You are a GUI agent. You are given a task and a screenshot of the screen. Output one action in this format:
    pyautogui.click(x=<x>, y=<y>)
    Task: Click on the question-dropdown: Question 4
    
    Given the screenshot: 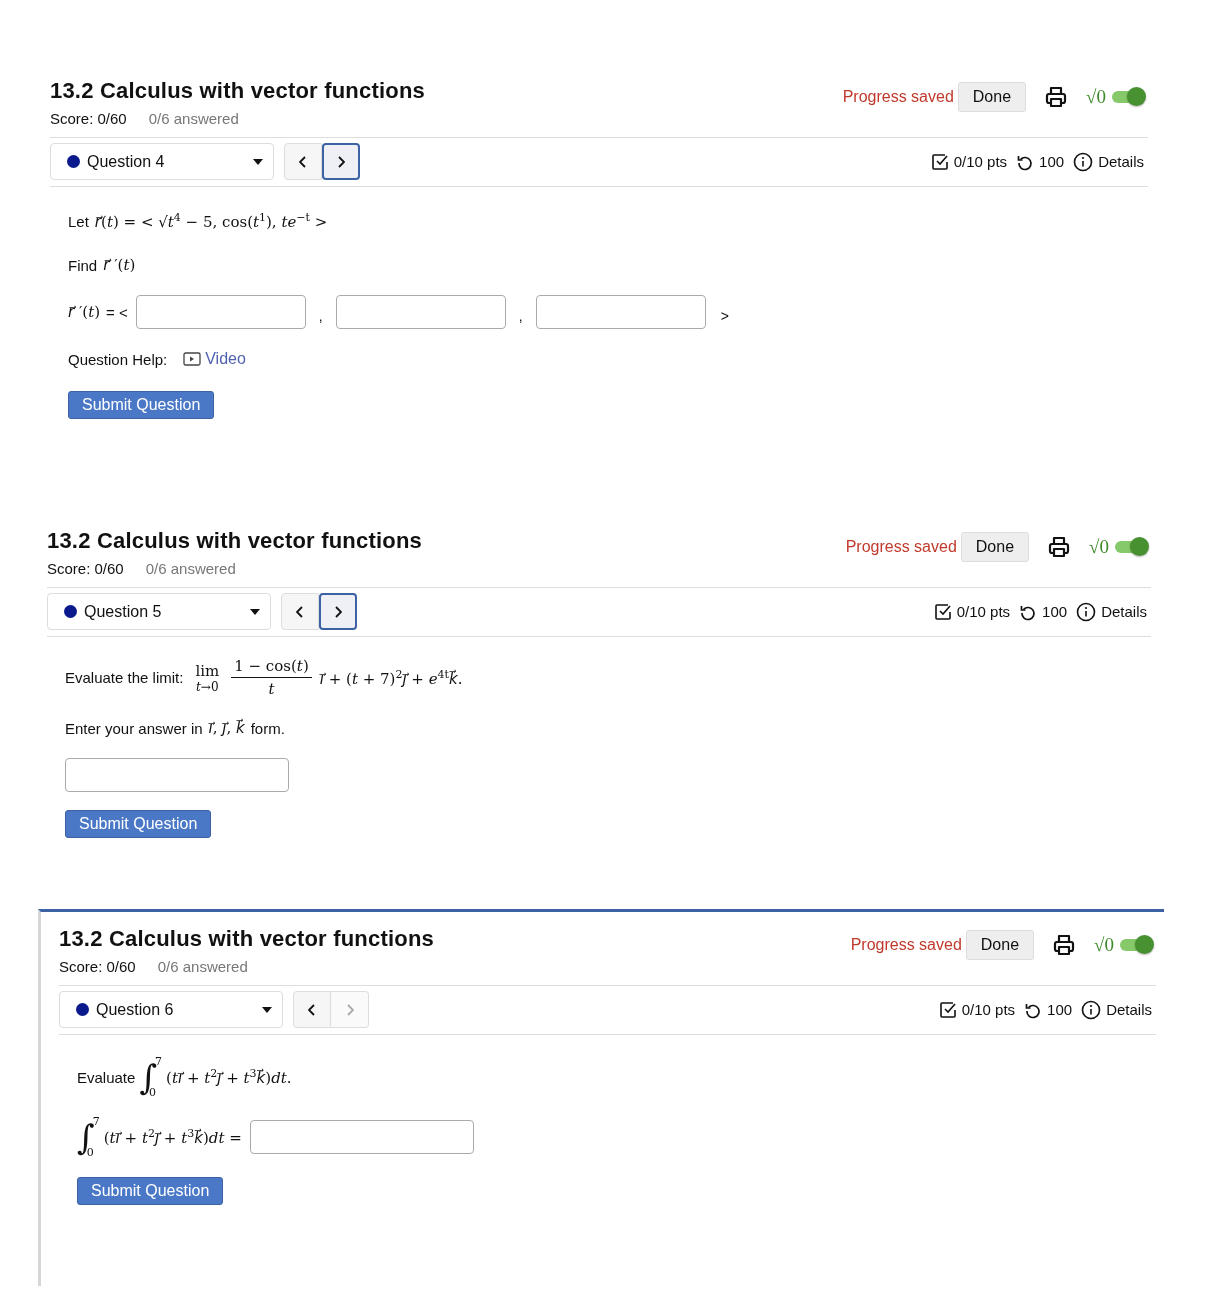 What is the action you would take?
    pyautogui.click(x=162, y=161)
    